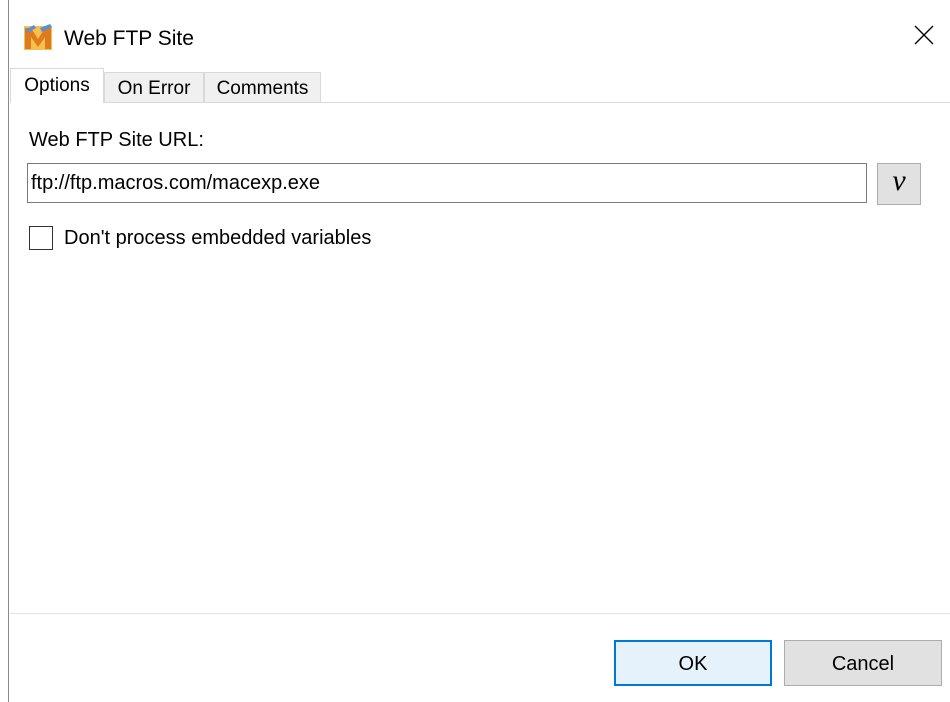 The image size is (950, 702). Describe the element at coordinates (480, 102) in the screenshot. I see `tab-divider` at that location.